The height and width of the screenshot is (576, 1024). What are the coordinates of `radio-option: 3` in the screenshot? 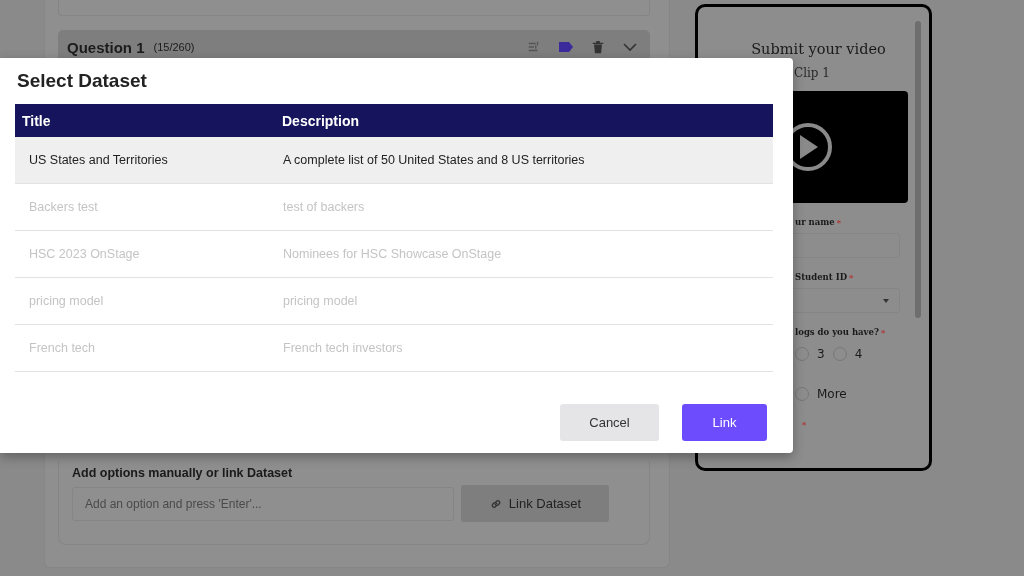 It's located at (810, 354).